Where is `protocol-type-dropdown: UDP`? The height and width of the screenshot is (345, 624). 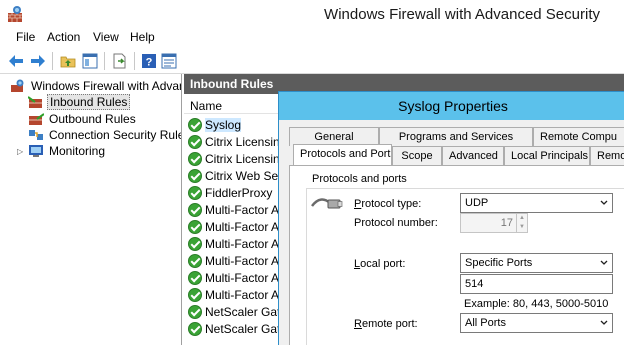
protocol-type-dropdown: UDP is located at coordinates (536, 203).